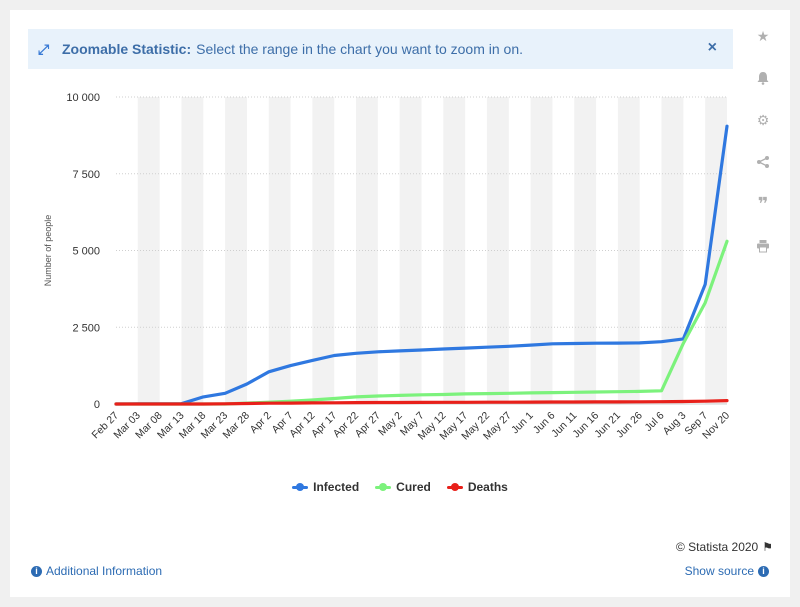  What do you see at coordinates (86, 175) in the screenshot?
I see `y-tick-label: 7 500` at bounding box center [86, 175].